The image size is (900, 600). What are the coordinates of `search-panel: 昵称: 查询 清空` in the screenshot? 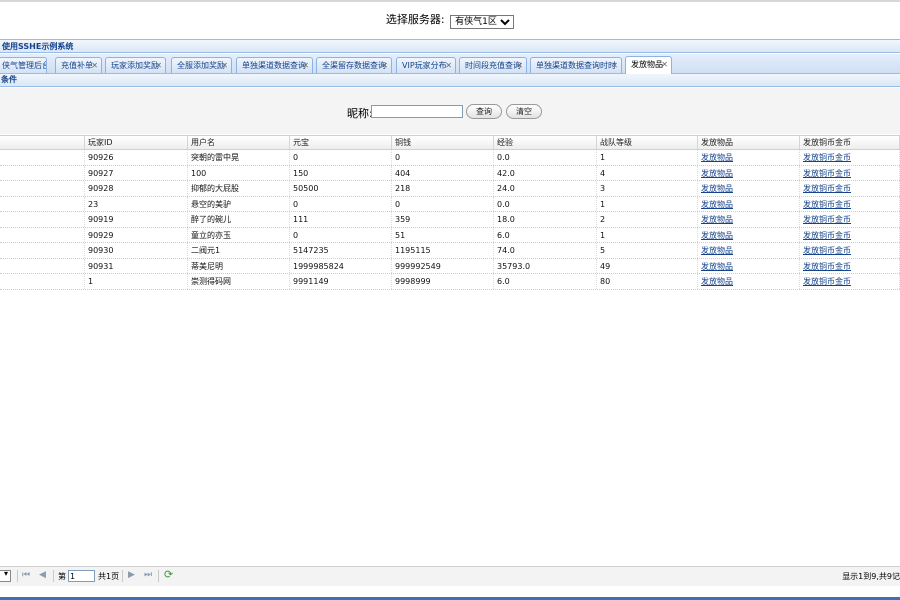 It's located at (450, 111).